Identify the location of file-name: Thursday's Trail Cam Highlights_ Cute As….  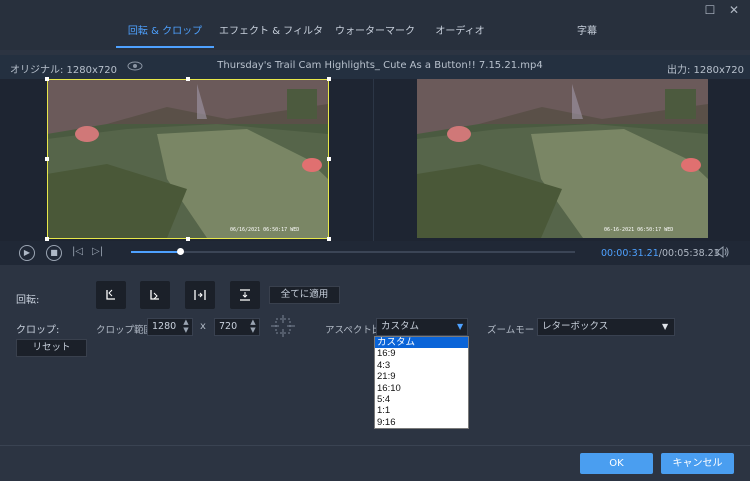
(380, 65).